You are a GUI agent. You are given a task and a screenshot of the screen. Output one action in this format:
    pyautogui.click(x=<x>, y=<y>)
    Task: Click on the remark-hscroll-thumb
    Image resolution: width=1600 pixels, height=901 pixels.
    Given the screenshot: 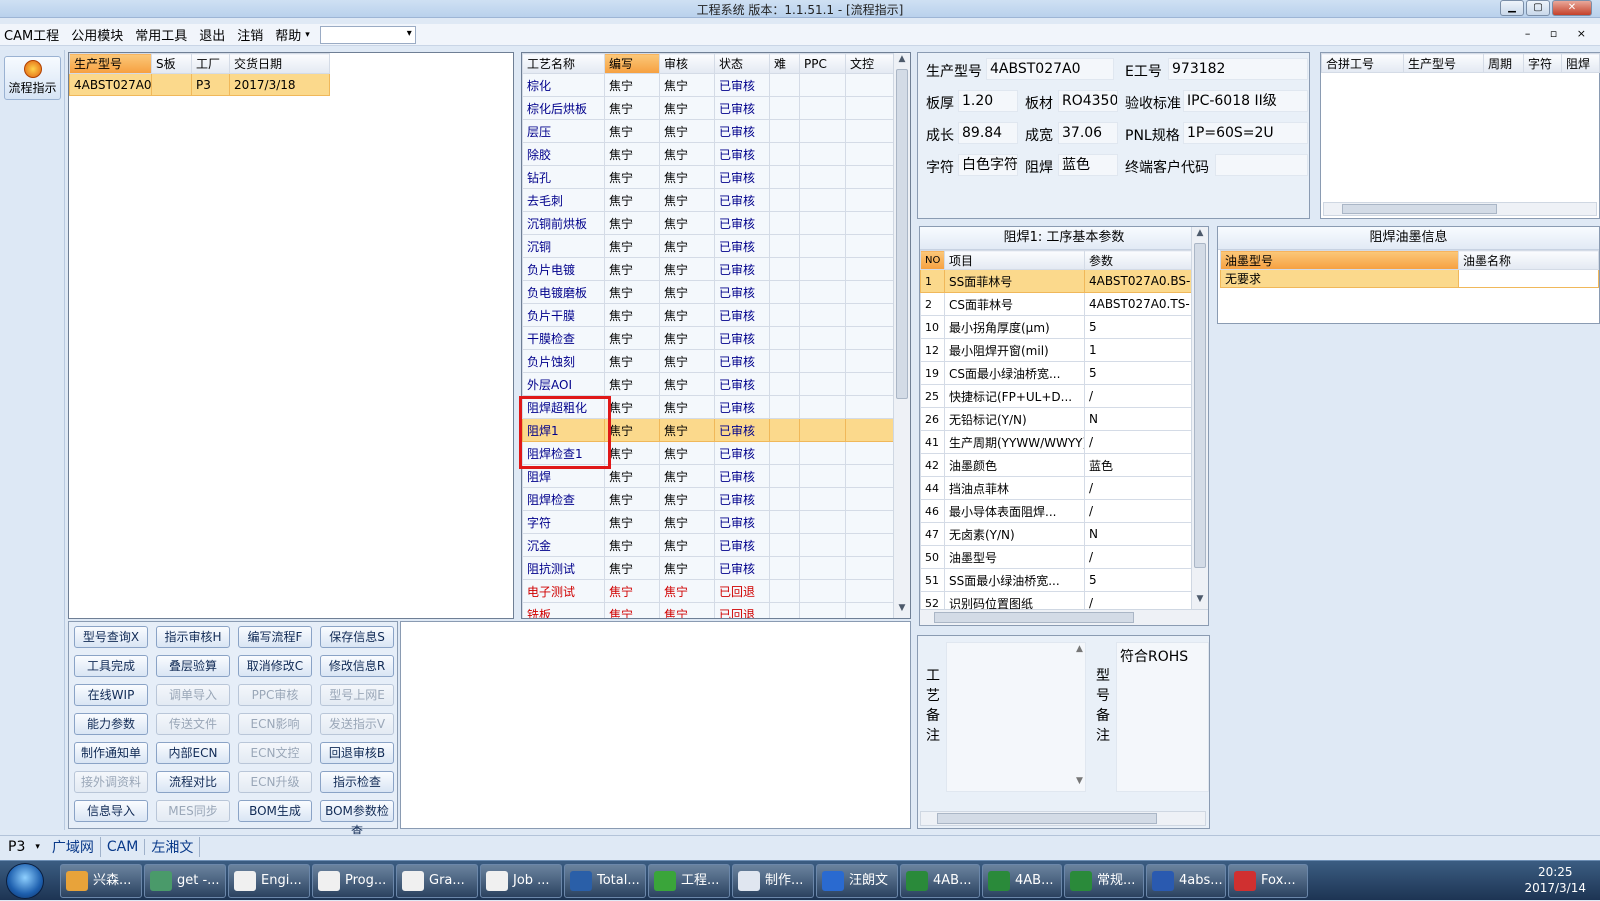 What is the action you would take?
    pyautogui.click(x=1047, y=818)
    